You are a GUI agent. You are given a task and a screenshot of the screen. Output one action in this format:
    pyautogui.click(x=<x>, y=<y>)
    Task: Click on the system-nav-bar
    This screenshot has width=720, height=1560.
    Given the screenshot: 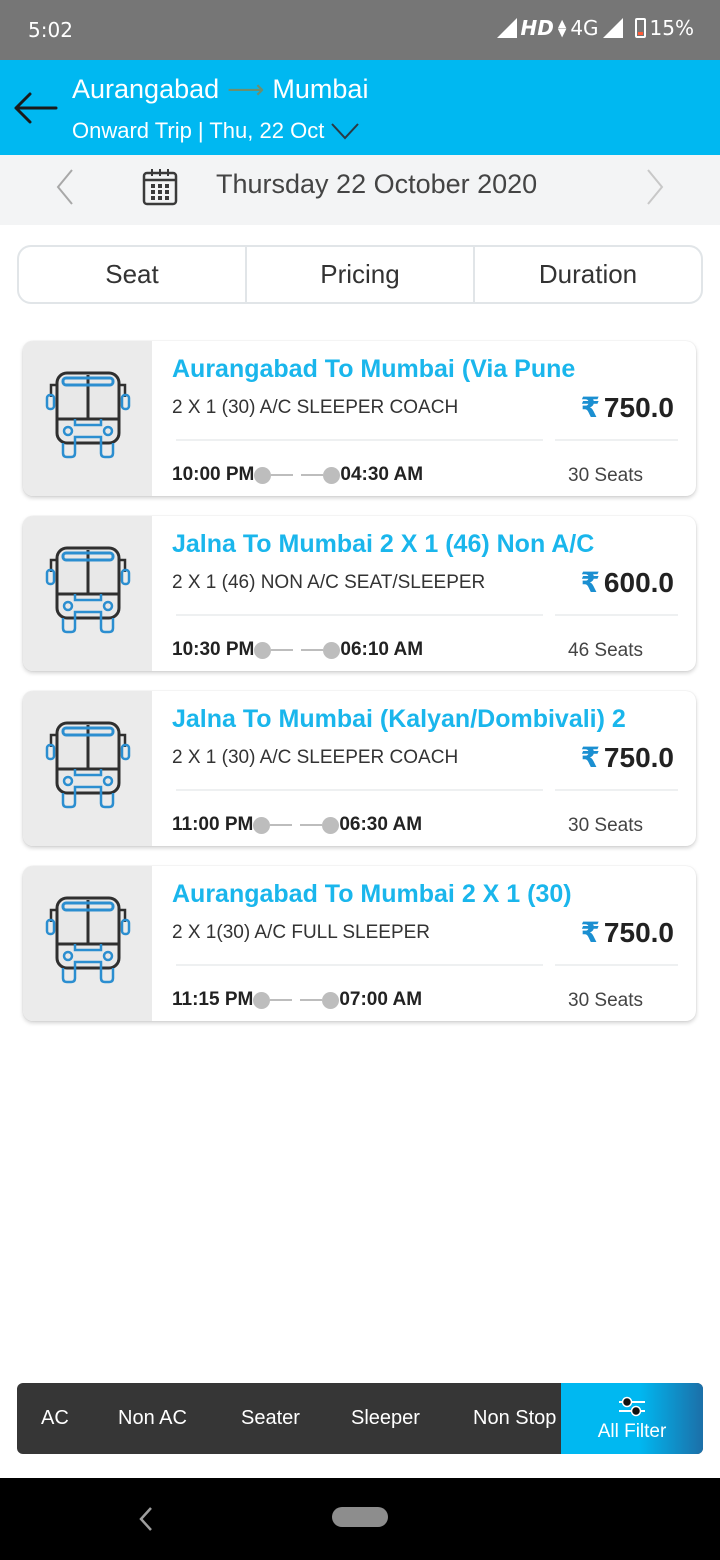 What is the action you would take?
    pyautogui.click(x=360, y=1519)
    